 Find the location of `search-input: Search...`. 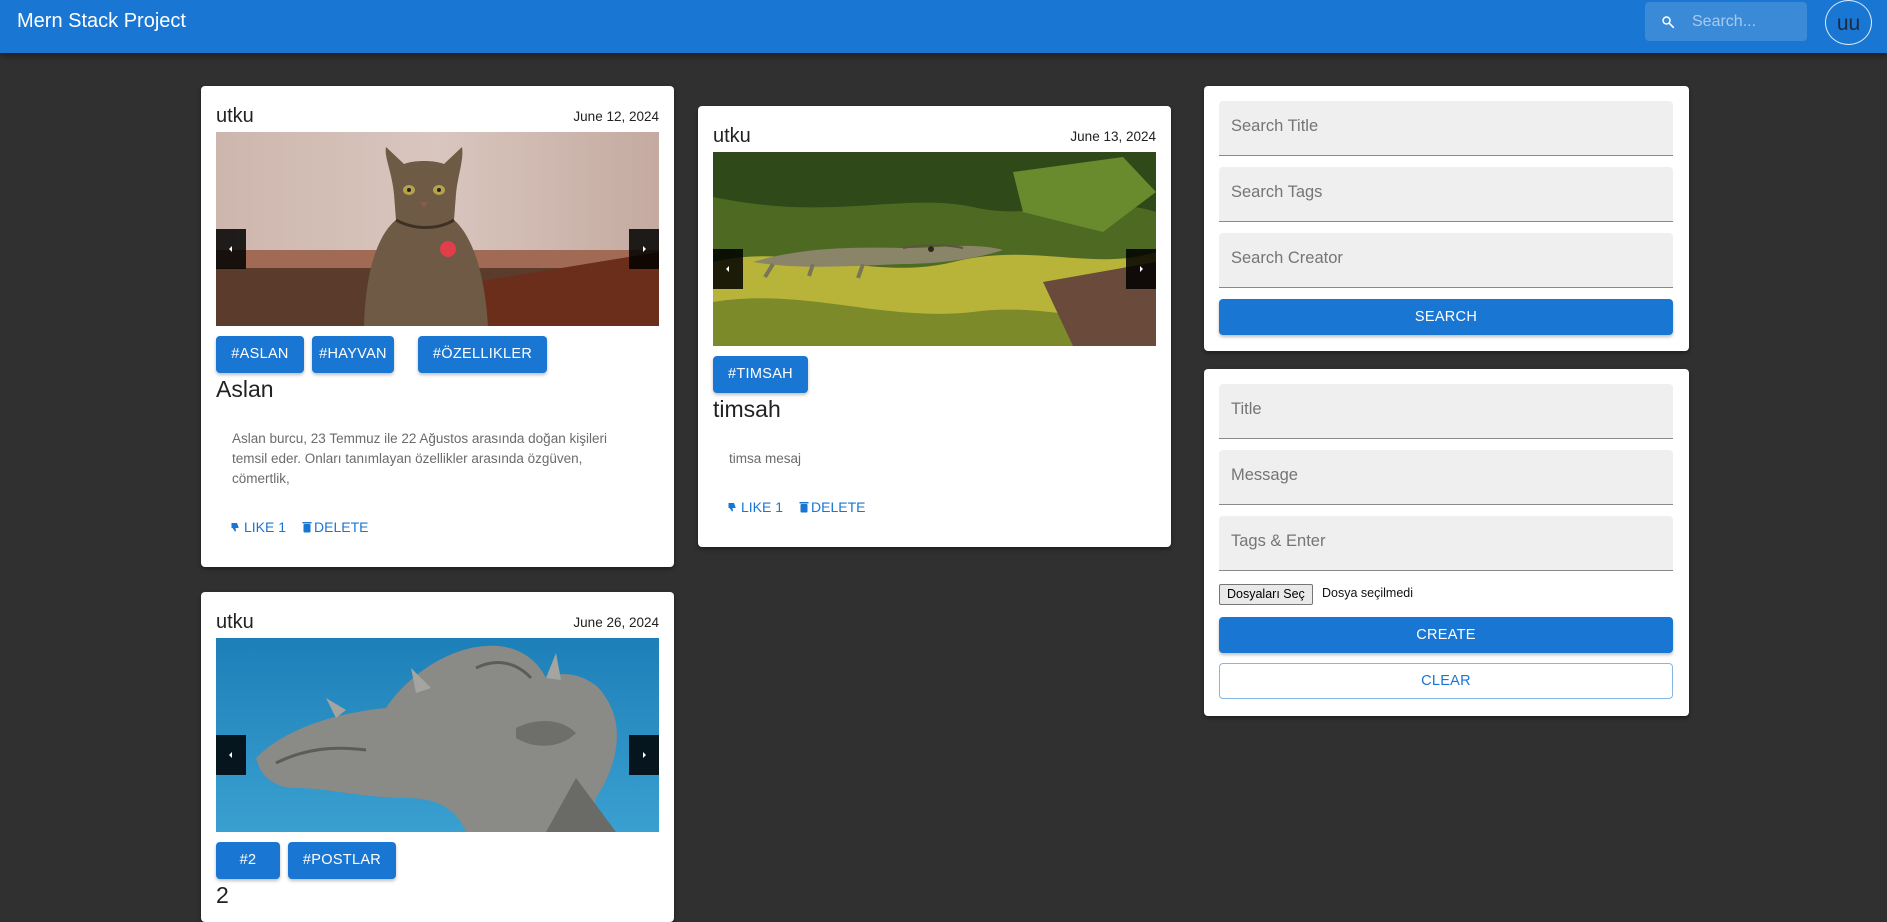

search-input: Search... is located at coordinates (1726, 21).